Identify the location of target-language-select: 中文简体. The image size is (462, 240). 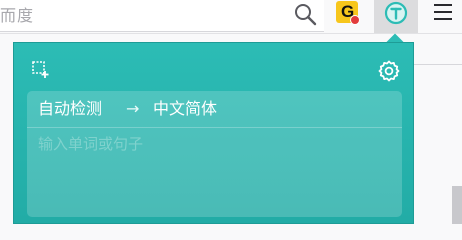
(185, 109).